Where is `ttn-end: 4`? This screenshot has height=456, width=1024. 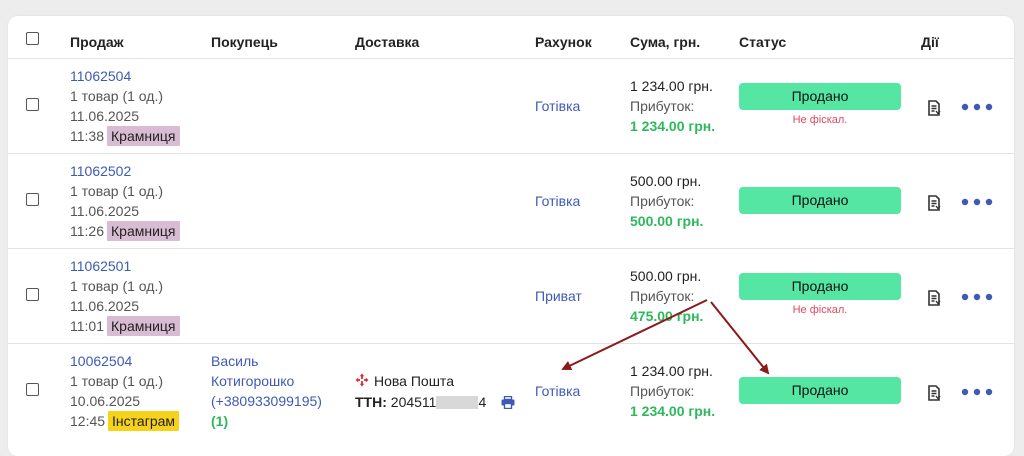
ttn-end: 4 is located at coordinates (482, 402).